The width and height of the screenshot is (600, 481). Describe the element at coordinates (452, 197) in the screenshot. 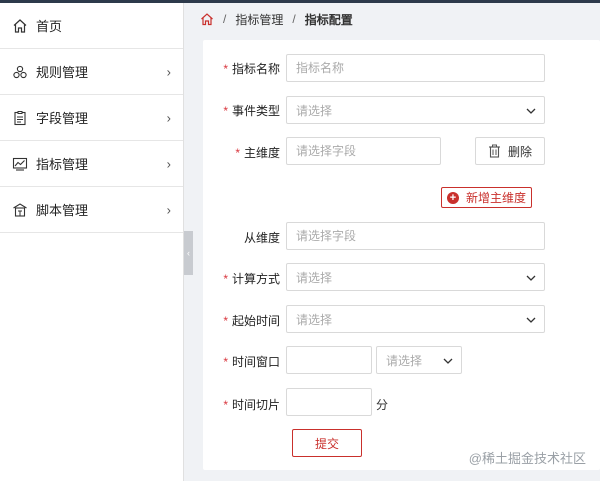

I see `plus-circle-icon: +` at that location.